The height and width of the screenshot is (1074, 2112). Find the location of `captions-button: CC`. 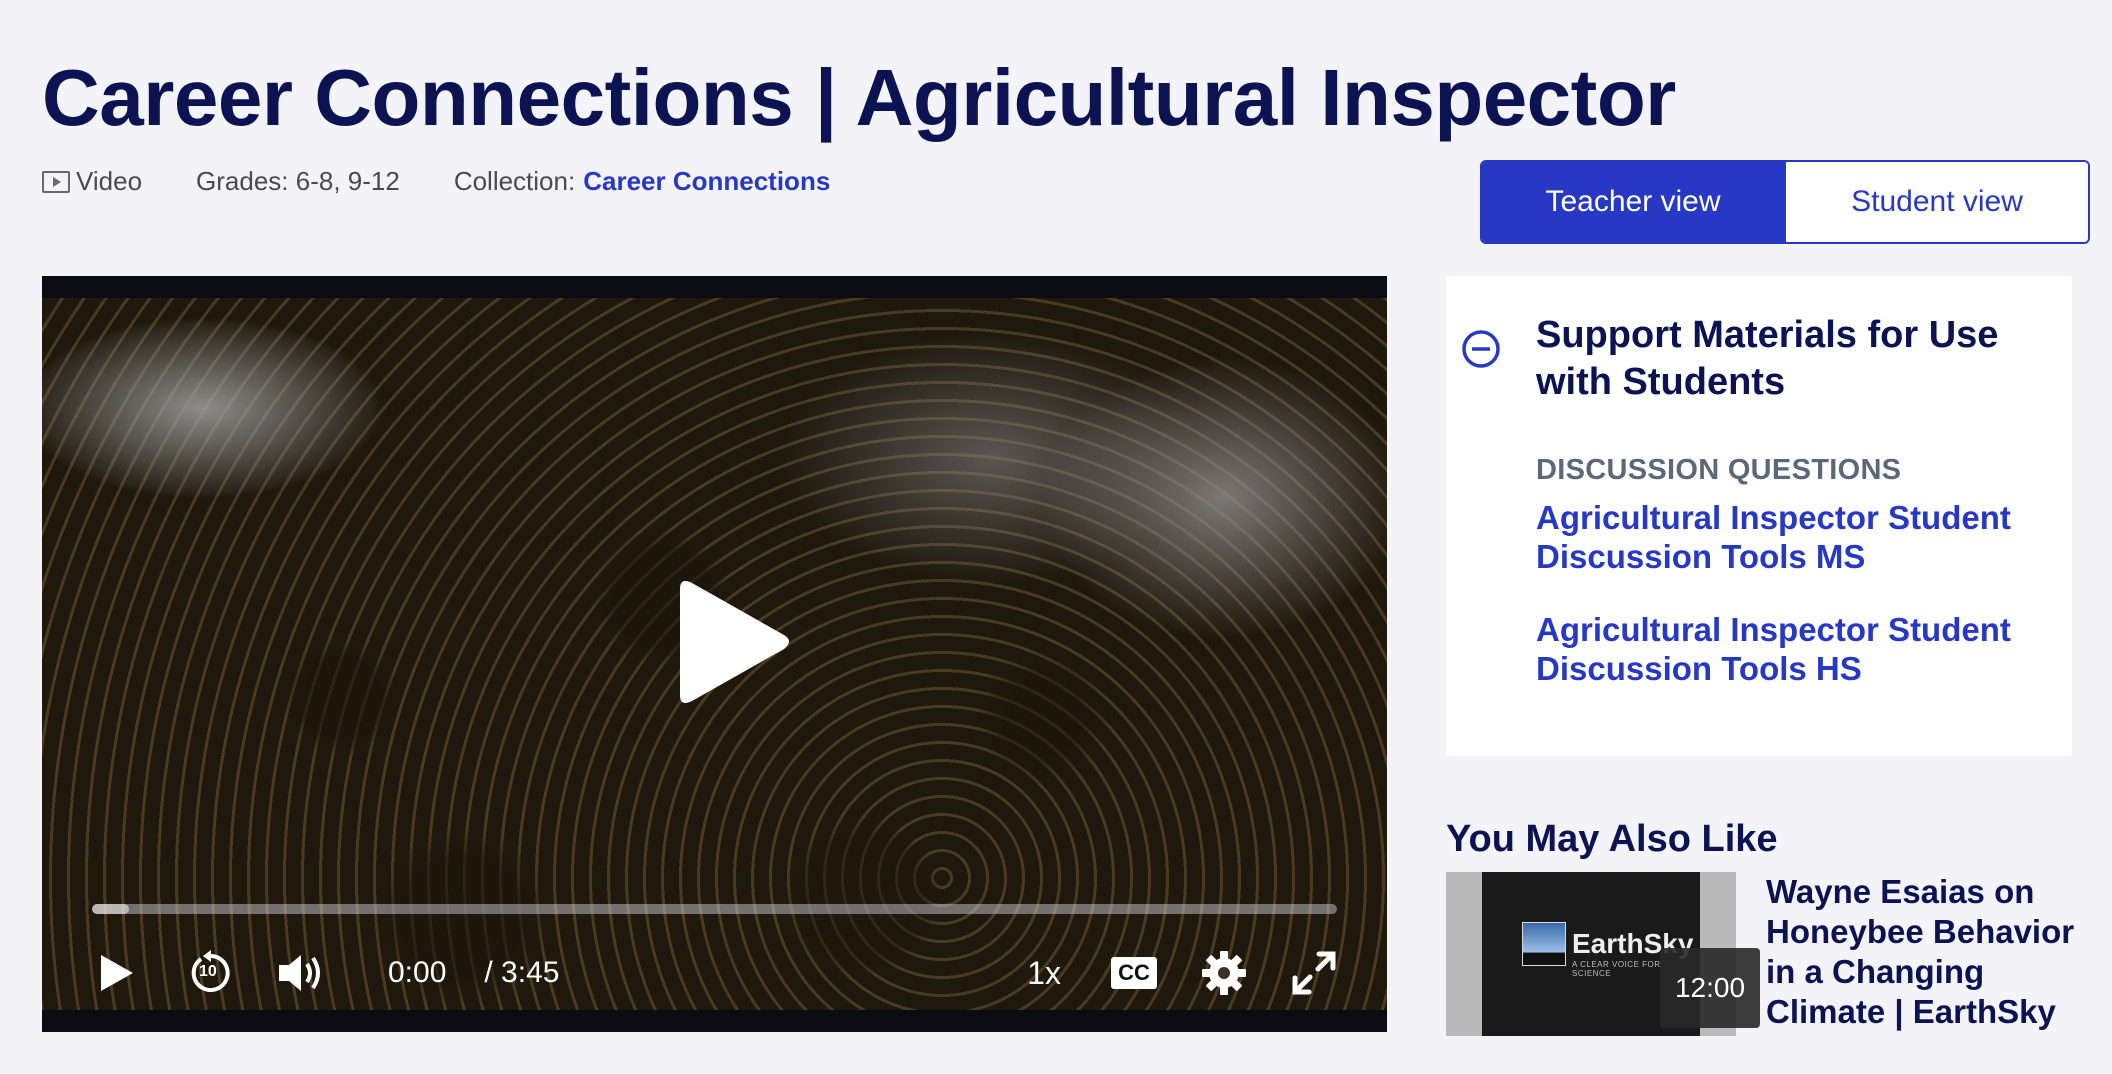

captions-button: CC is located at coordinates (1134, 973).